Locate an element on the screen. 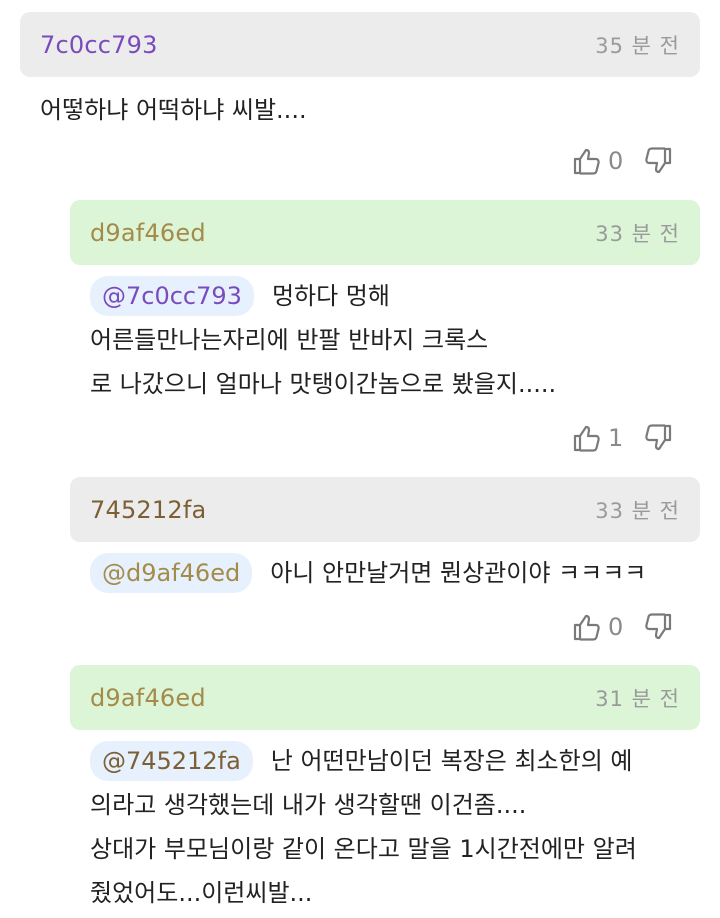 The image size is (720, 918). comment-author: 745212fa is located at coordinates (148, 510).